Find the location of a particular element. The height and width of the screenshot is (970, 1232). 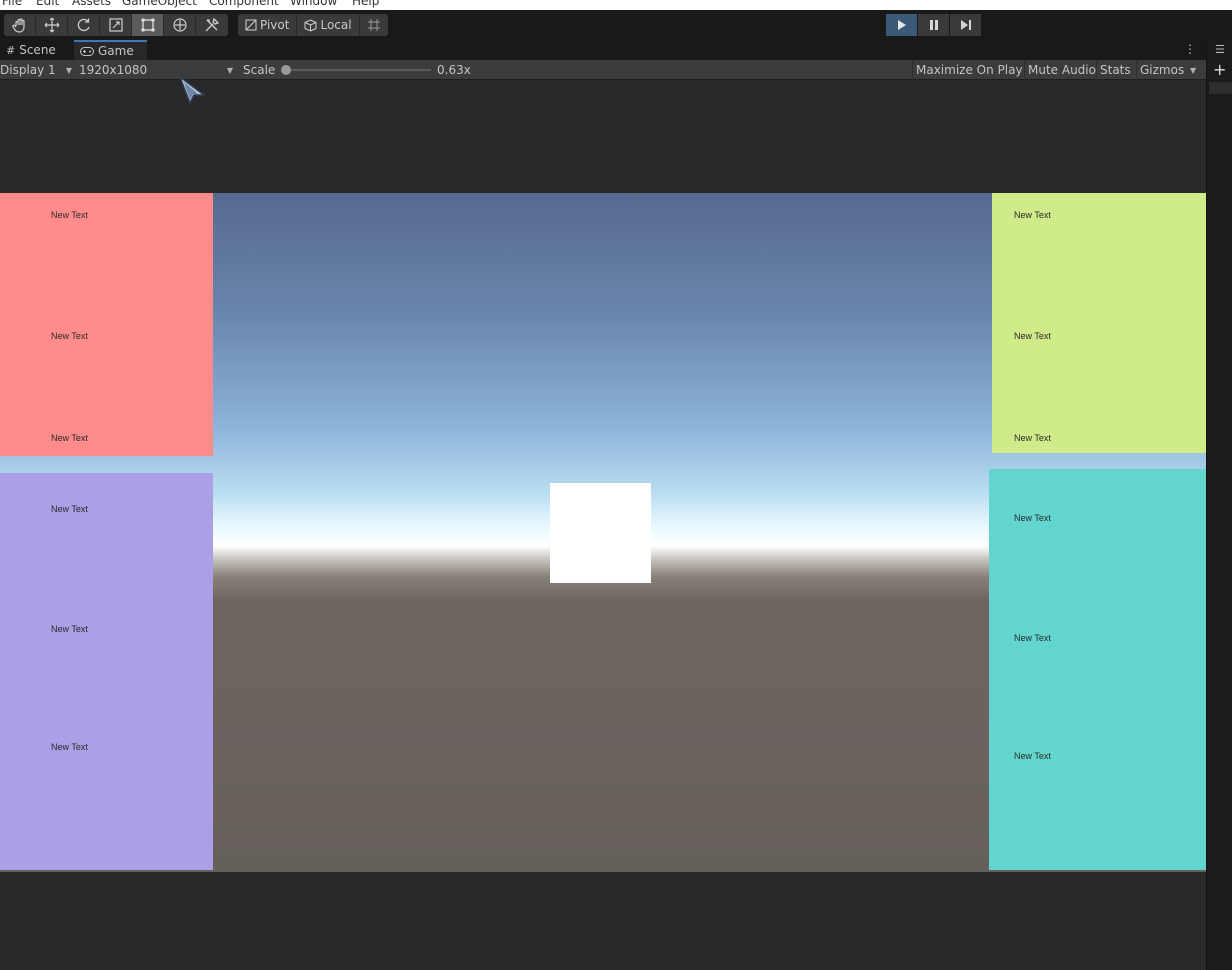

move-tool-icon is located at coordinates (51, 25).